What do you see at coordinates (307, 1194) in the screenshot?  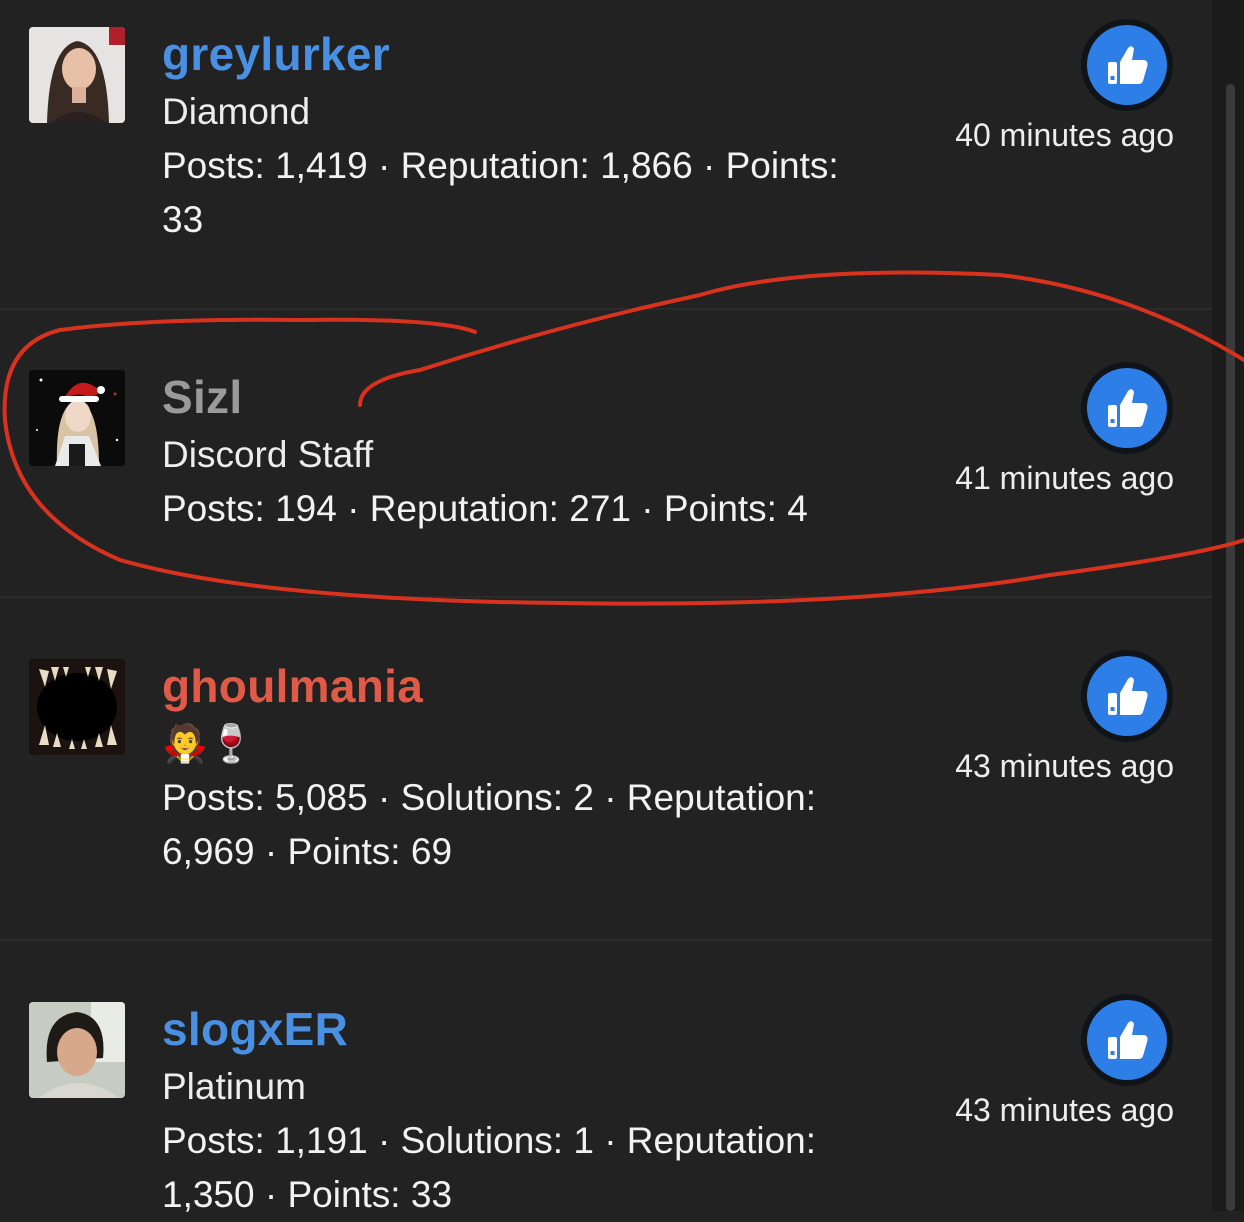 I see `stats-line: 1,350 · Points: 33` at bounding box center [307, 1194].